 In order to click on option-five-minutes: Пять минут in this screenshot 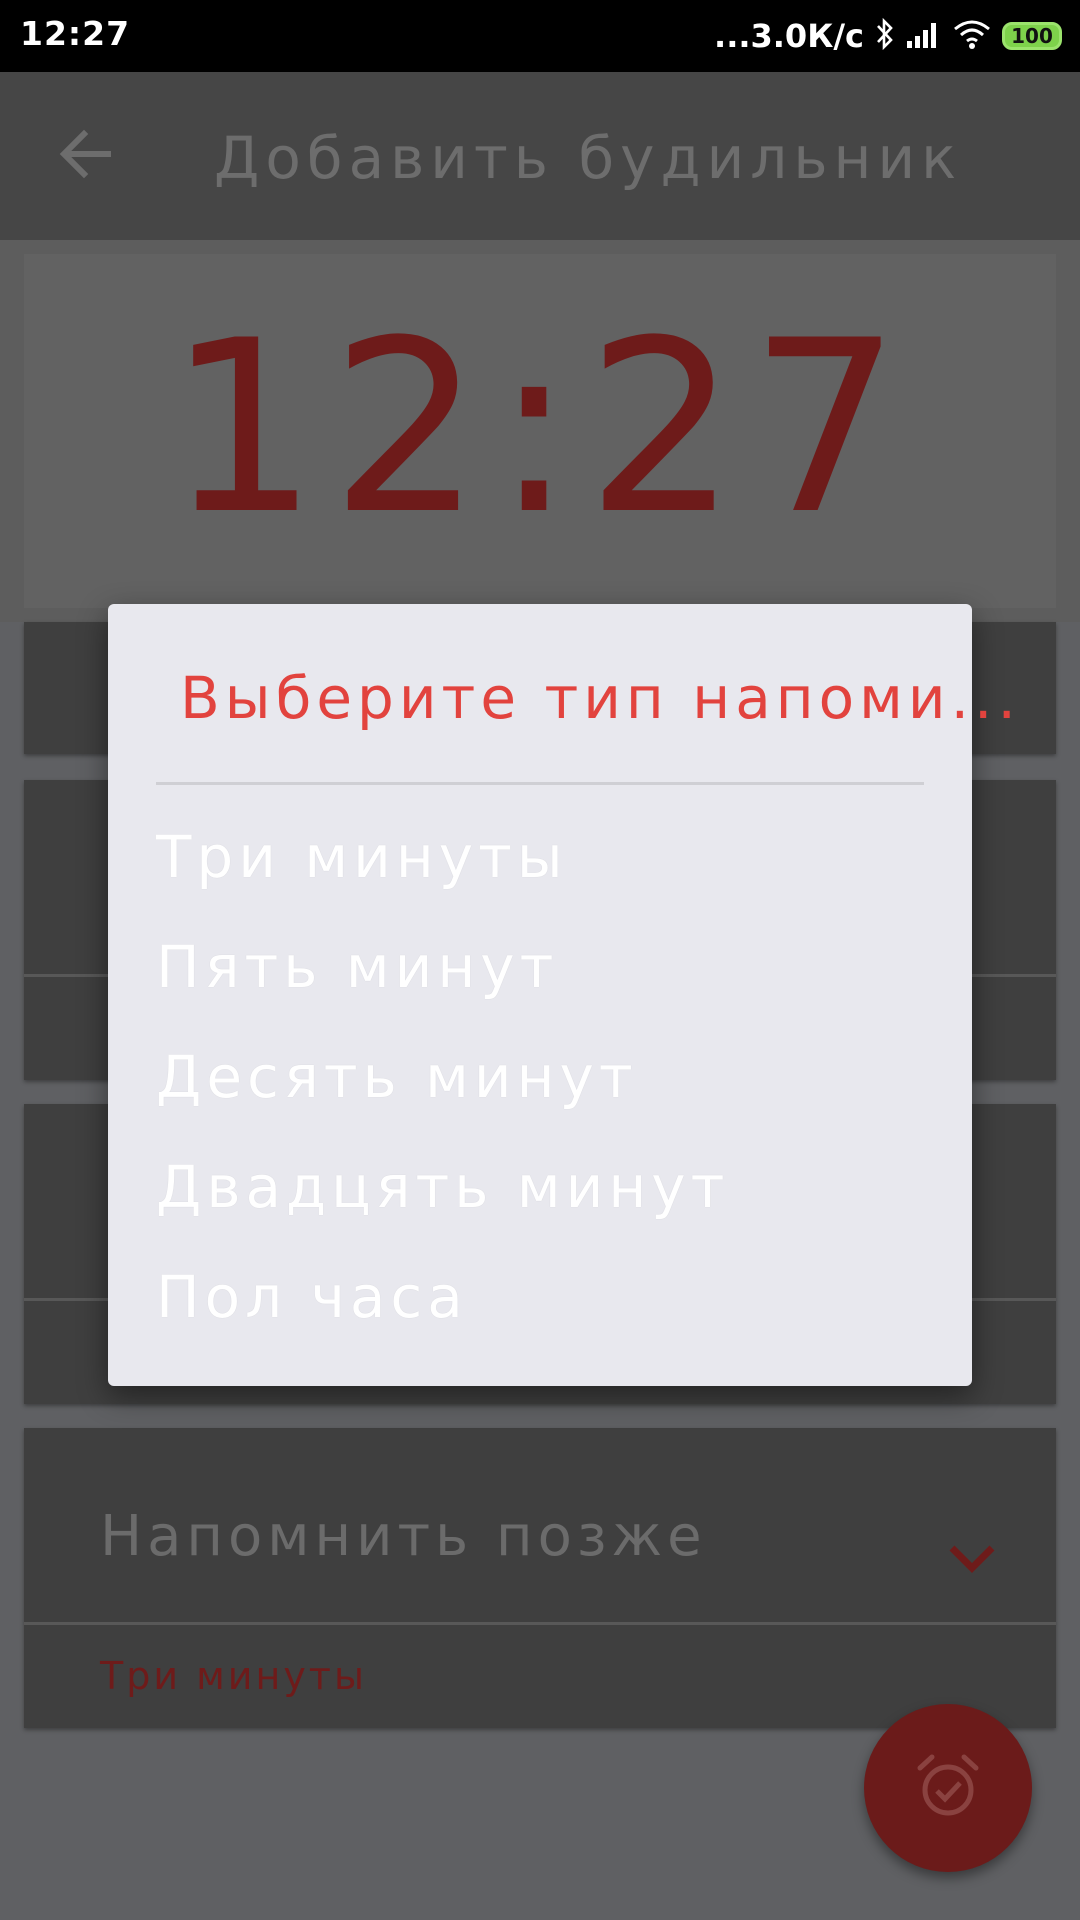, I will do `click(540, 967)`.